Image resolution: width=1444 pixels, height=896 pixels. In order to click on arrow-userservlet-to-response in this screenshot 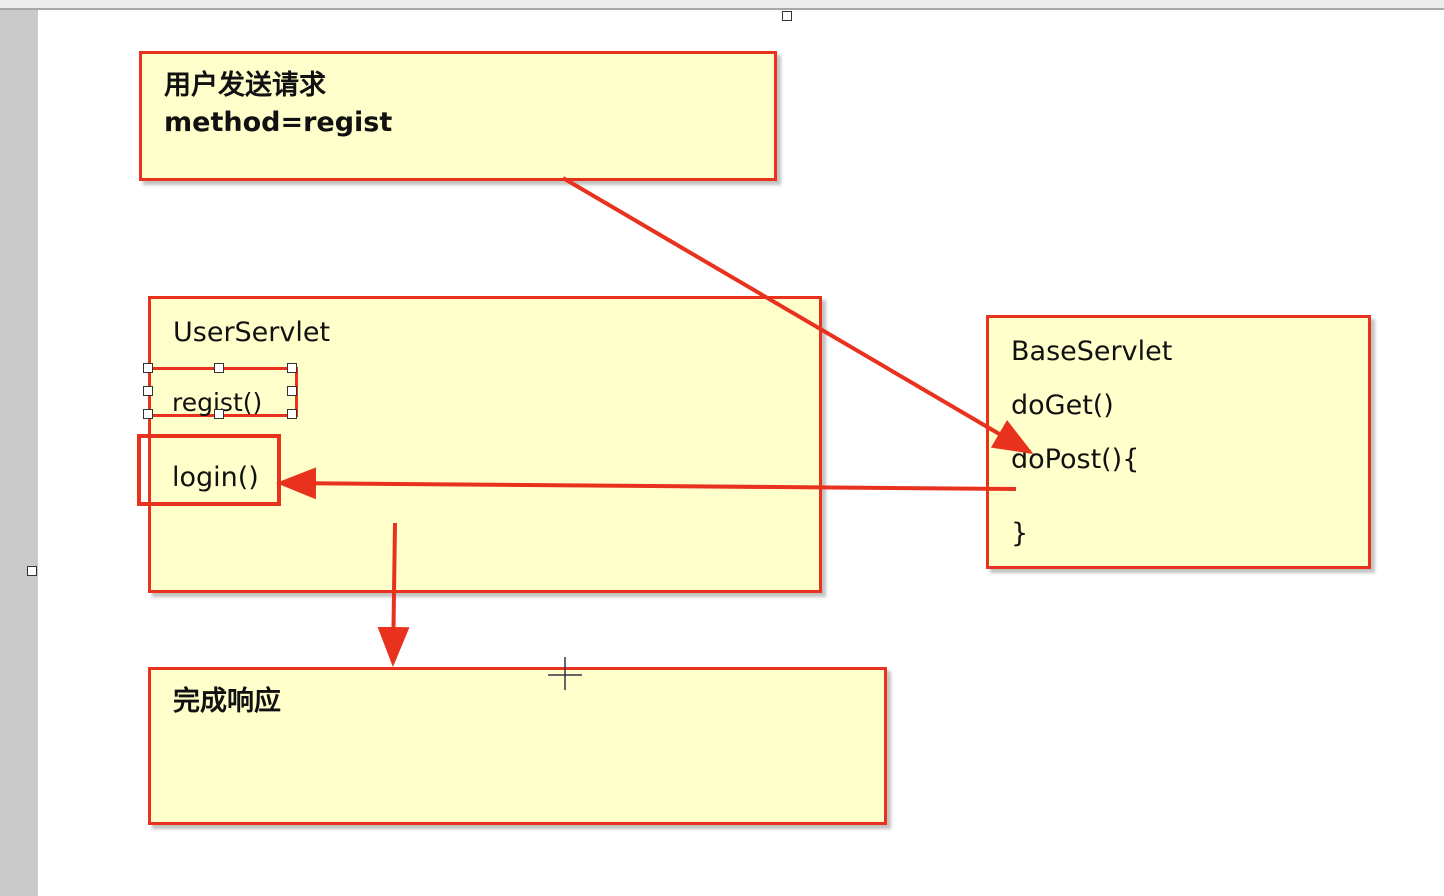, I will do `click(393, 594)`.